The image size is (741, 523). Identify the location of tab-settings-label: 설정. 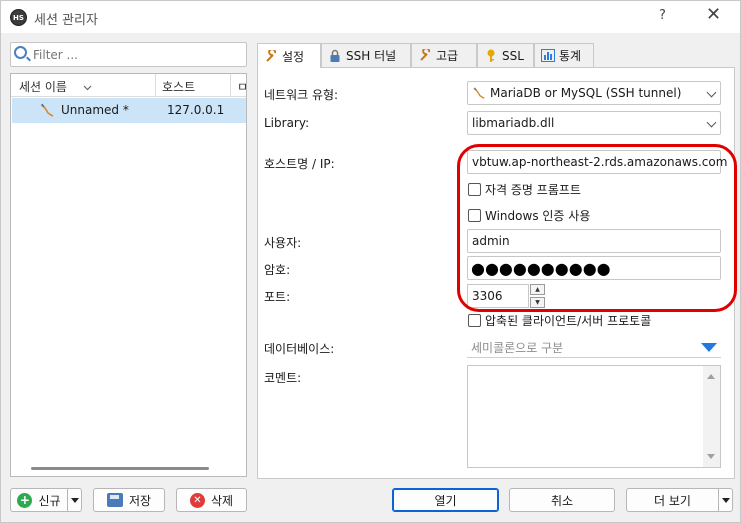
(293, 56).